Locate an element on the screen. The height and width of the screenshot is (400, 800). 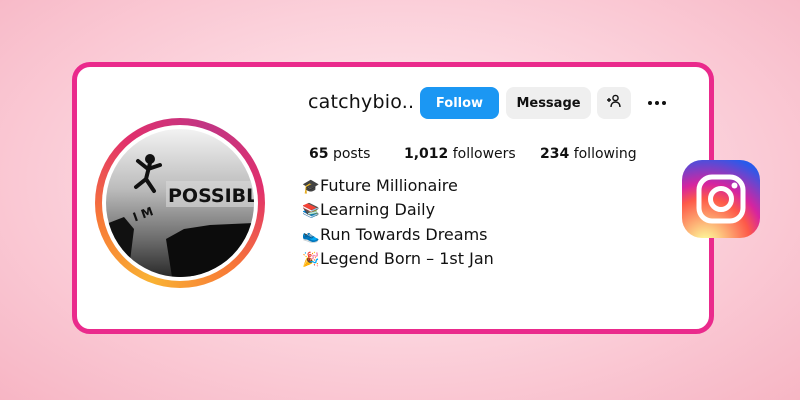
add-user-icon is located at coordinates (614, 103).